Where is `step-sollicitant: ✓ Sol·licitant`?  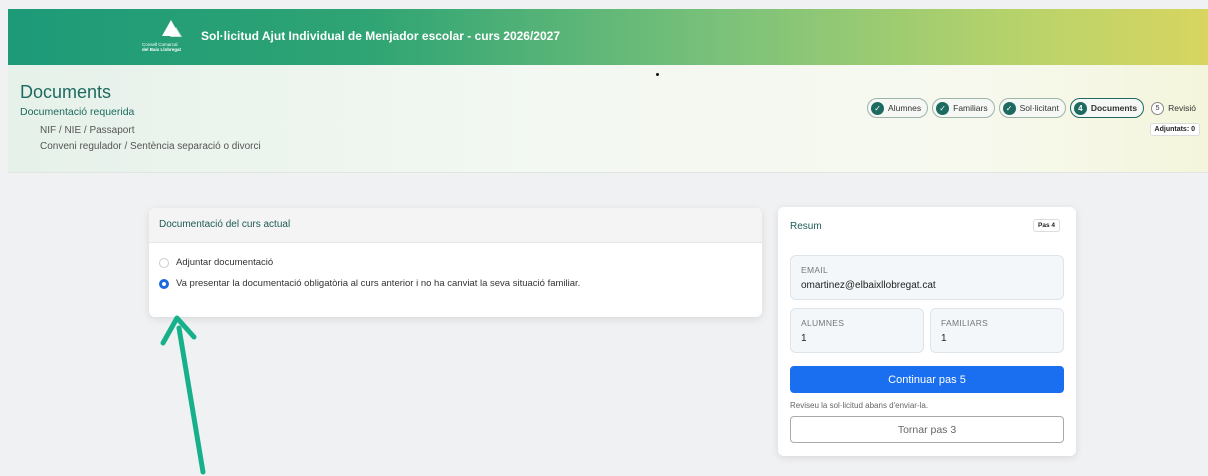 step-sollicitant: ✓ Sol·licitant is located at coordinates (1032, 108).